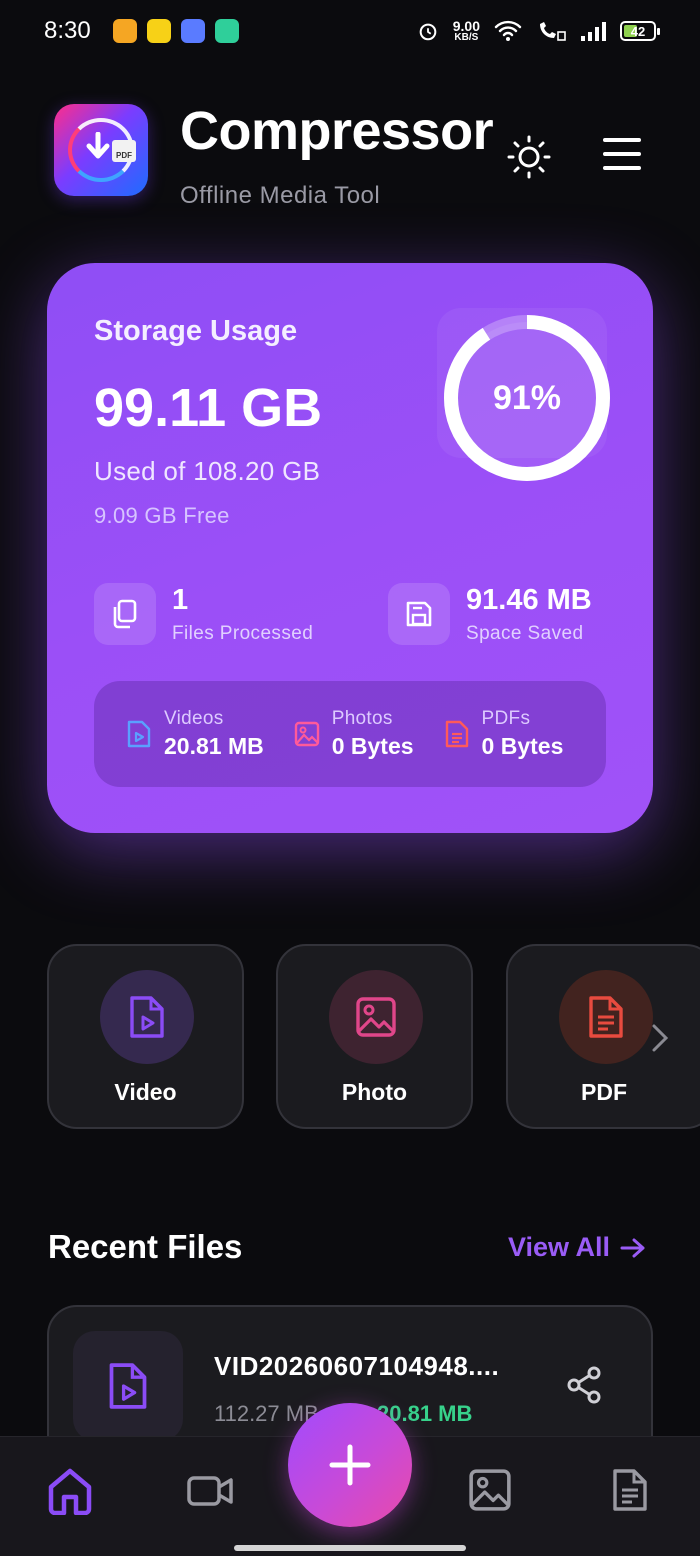 The width and height of the screenshot is (700, 1556). Describe the element at coordinates (350, 1548) in the screenshot. I see `home-indicator` at that location.